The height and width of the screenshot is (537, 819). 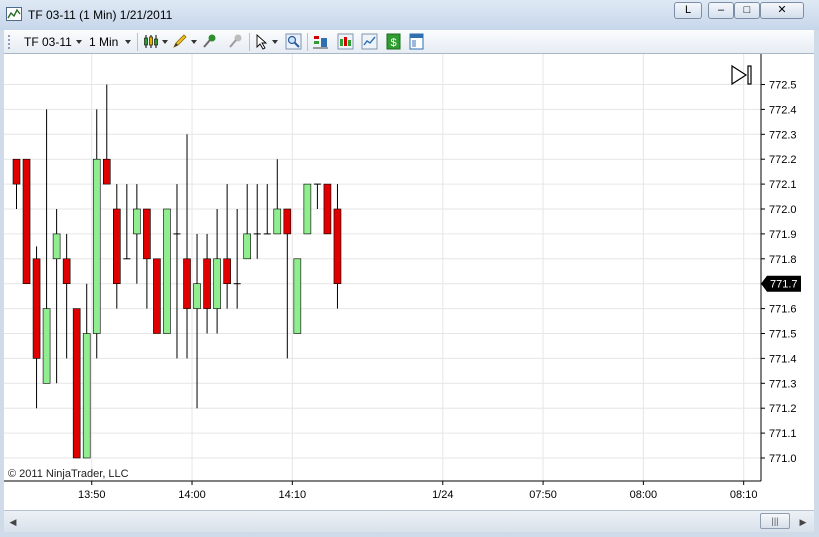 I want to click on interval-selector: 1 Min, so click(x=103, y=42).